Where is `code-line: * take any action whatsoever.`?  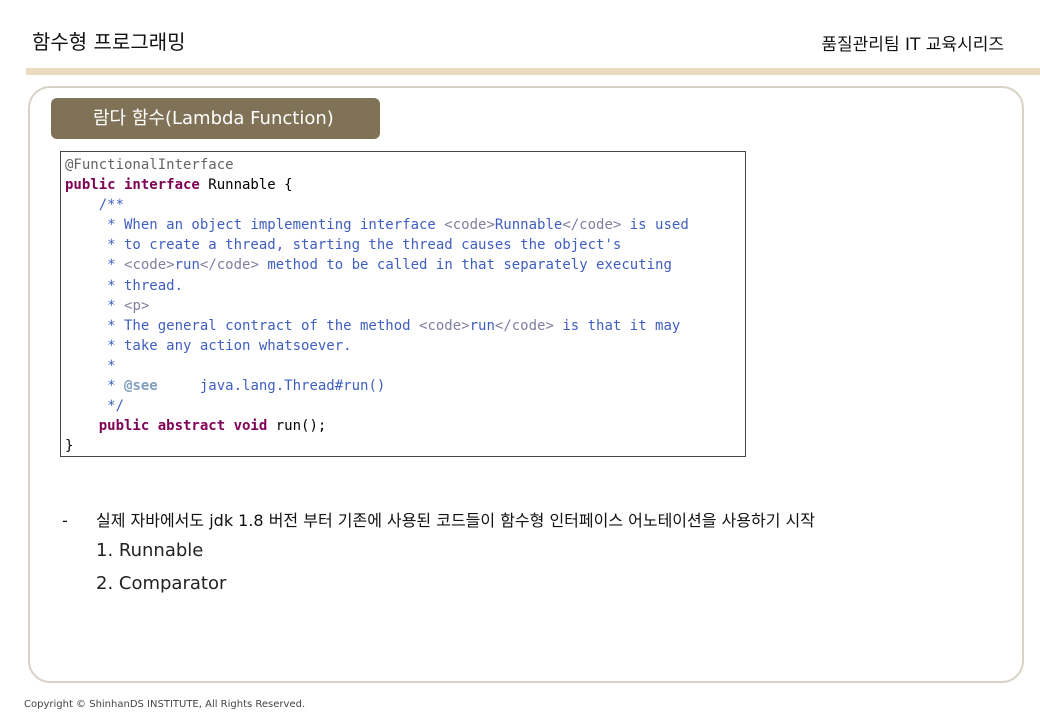 code-line: * take any action whatsoever. is located at coordinates (405, 346).